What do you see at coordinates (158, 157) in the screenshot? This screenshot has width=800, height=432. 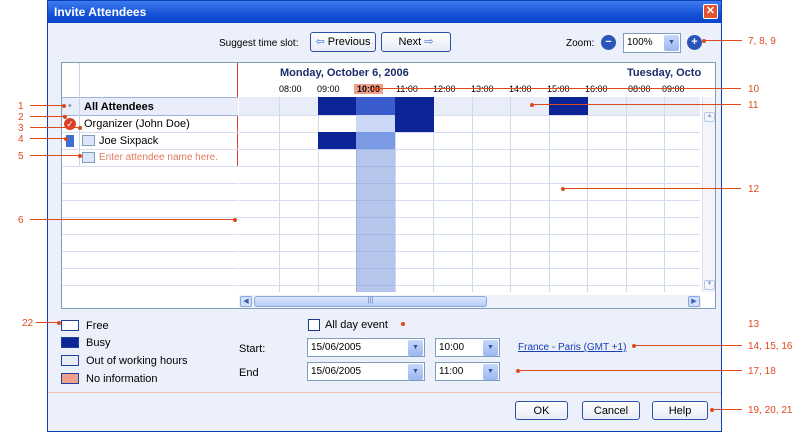 I see `attendee-input-placeholder: Enter attendee name here.` at bounding box center [158, 157].